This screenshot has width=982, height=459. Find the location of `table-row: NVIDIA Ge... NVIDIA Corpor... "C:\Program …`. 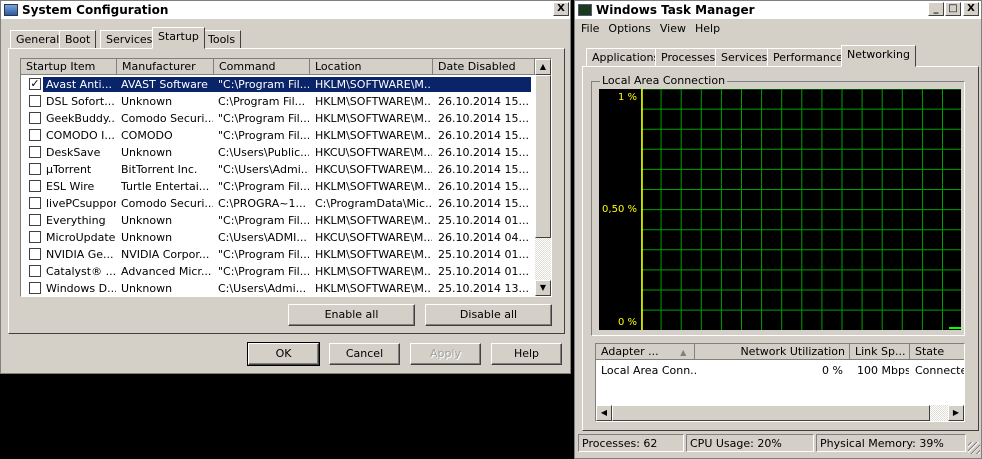

table-row: NVIDIA Ge... NVIDIA Corpor... "C:\Program … is located at coordinates (276, 254).